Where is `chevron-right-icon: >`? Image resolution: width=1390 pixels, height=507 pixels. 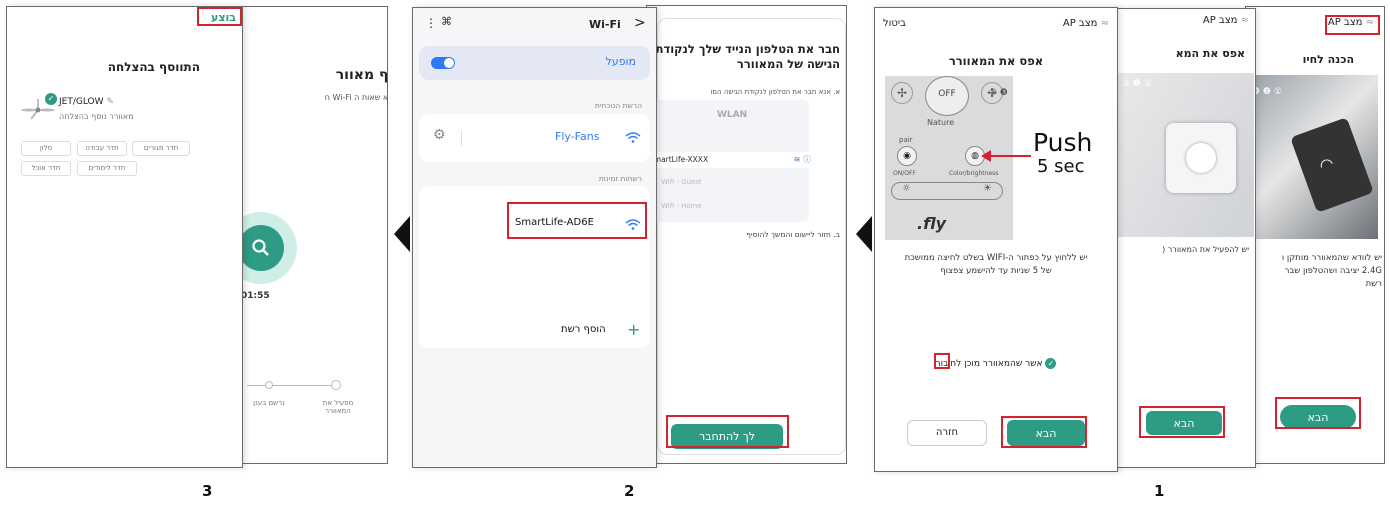
chevron-right-icon: > is located at coordinates (640, 23).